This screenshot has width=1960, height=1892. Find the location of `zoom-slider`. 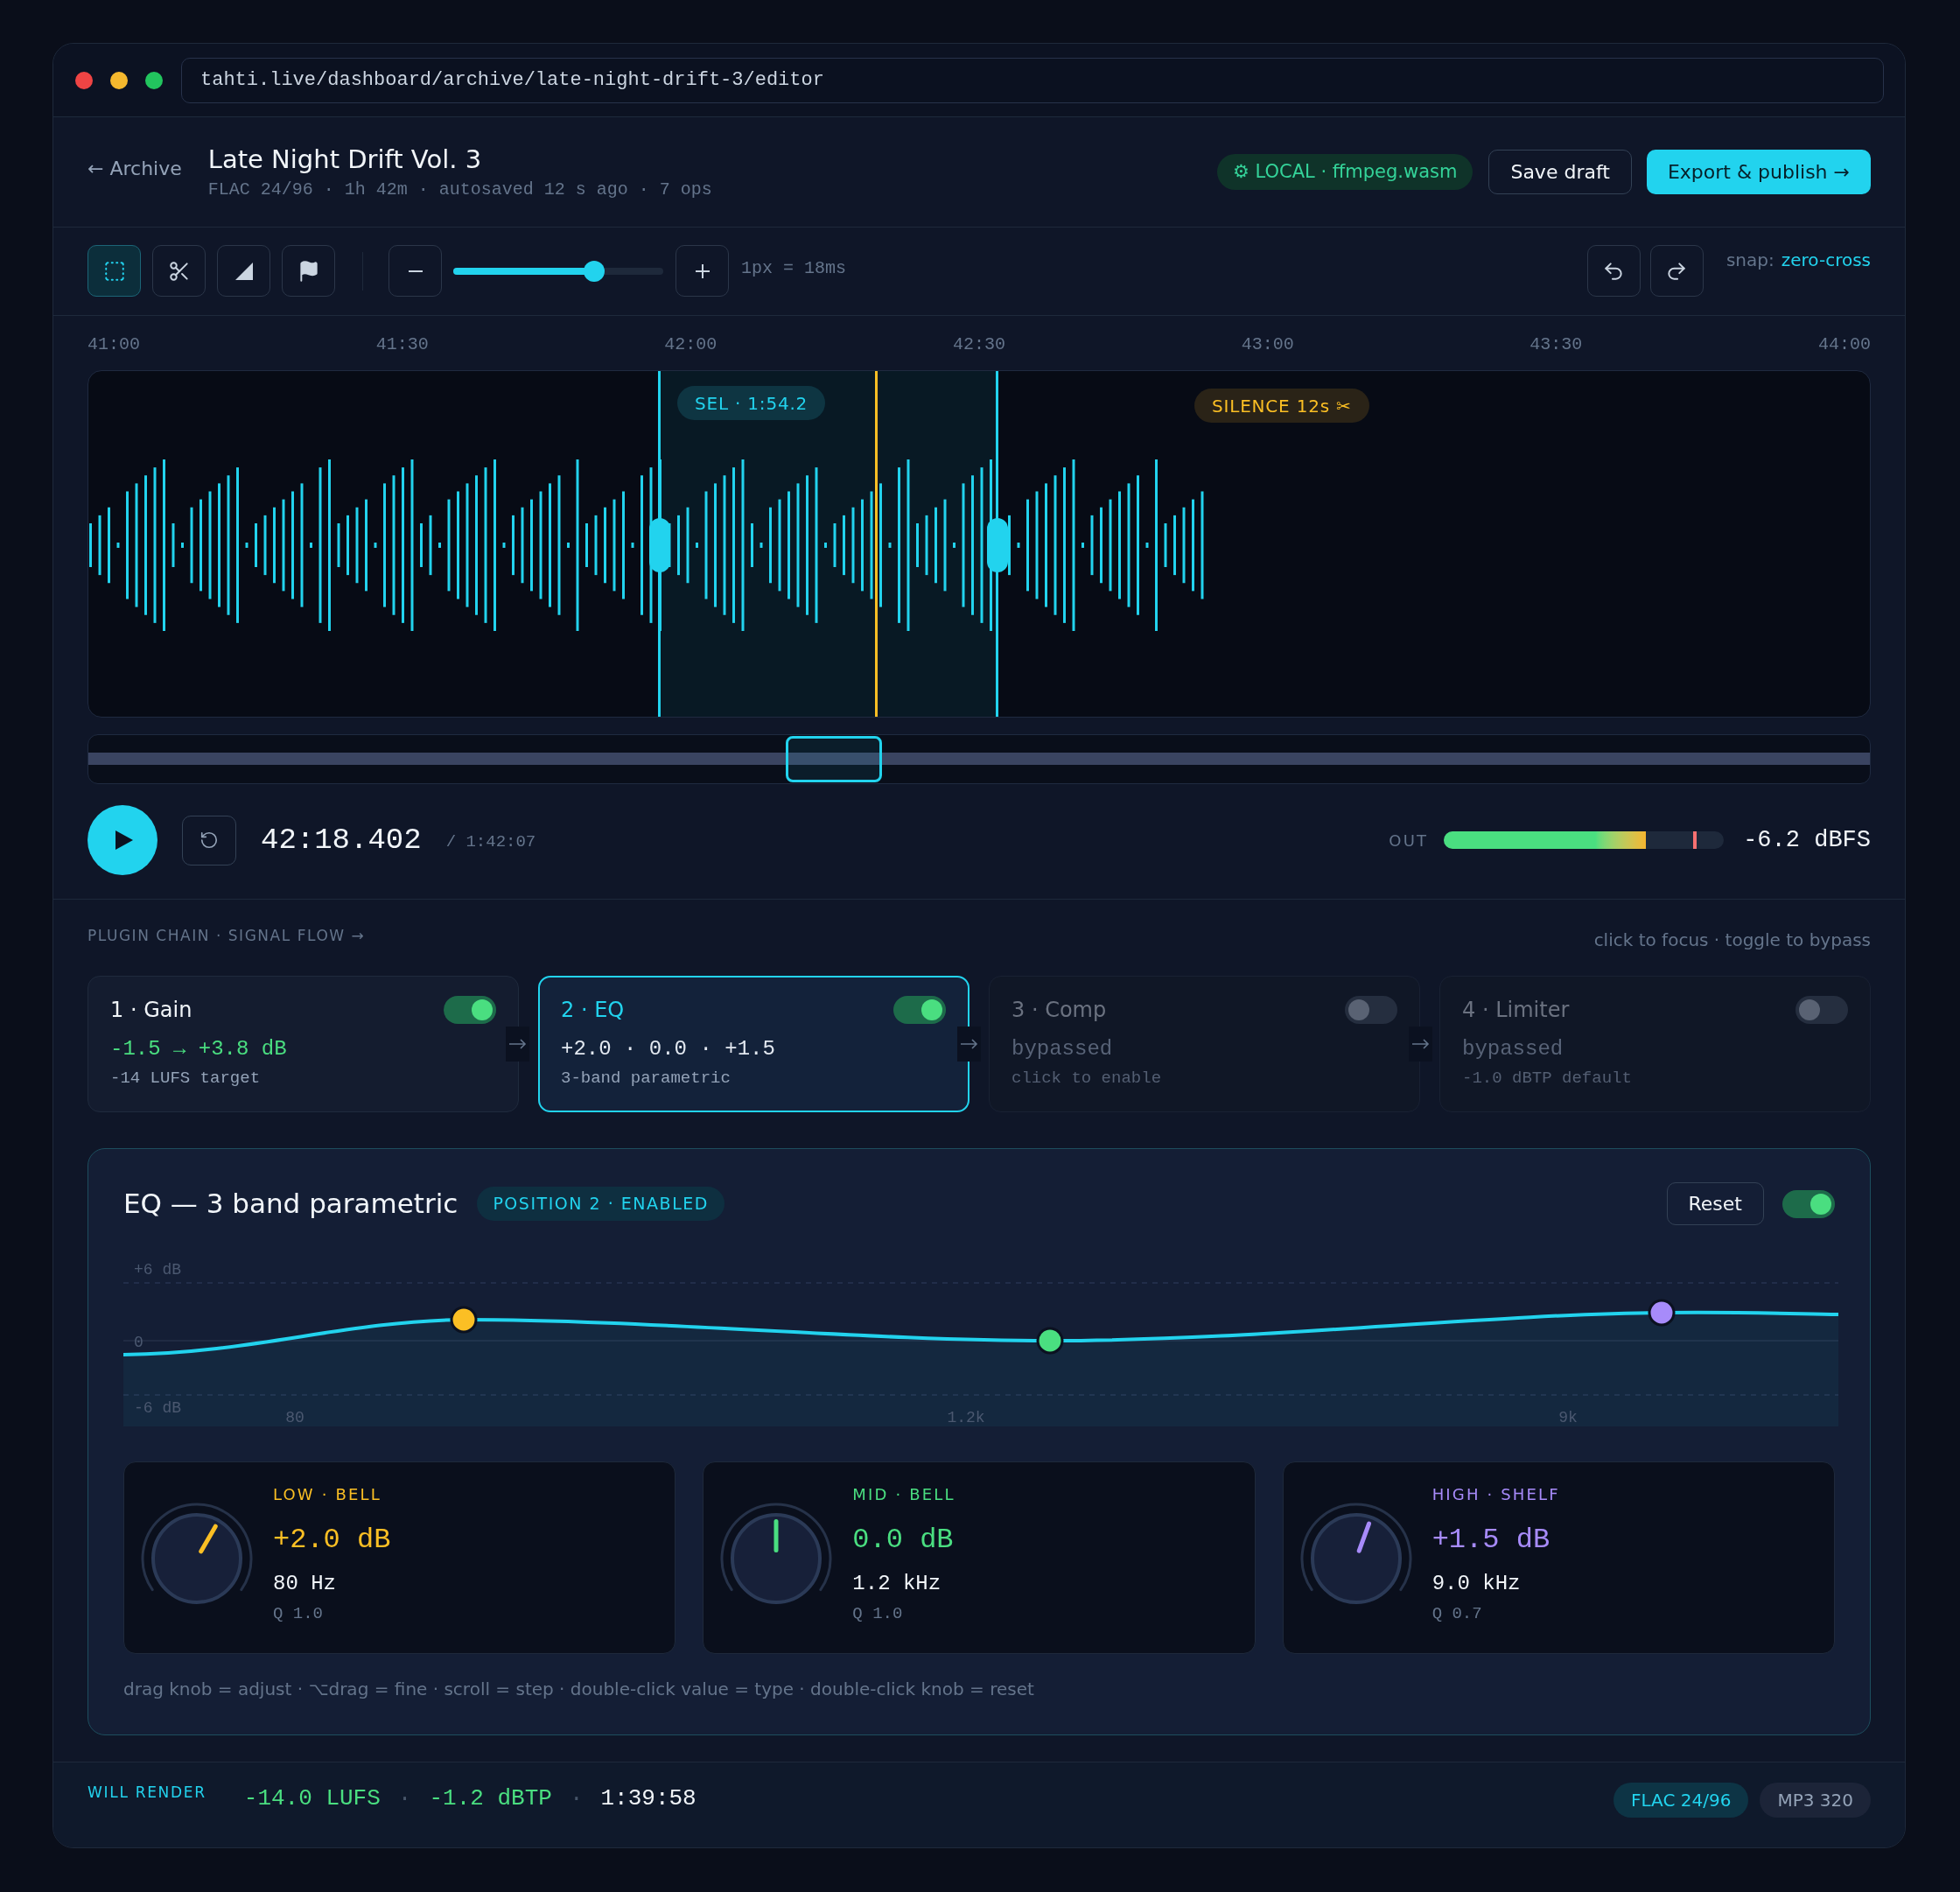

zoom-slider is located at coordinates (558, 271).